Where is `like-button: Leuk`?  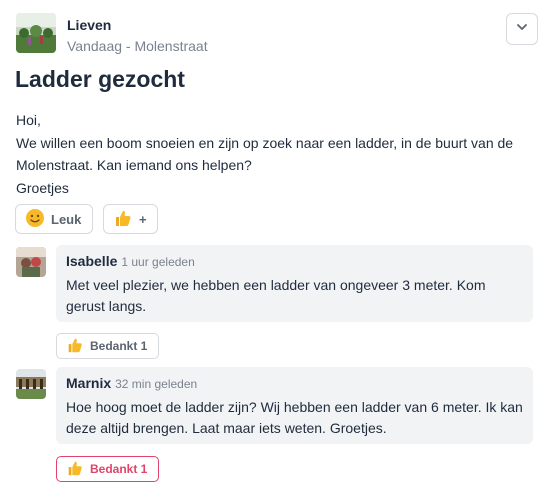
like-button: Leuk is located at coordinates (54, 219).